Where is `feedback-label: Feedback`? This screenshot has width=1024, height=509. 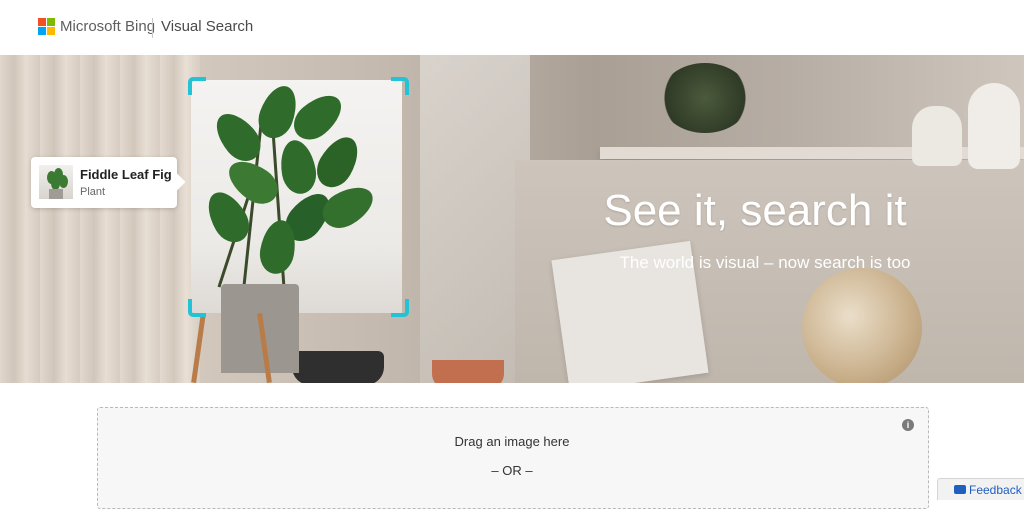
feedback-label: Feedback is located at coordinates (995, 490).